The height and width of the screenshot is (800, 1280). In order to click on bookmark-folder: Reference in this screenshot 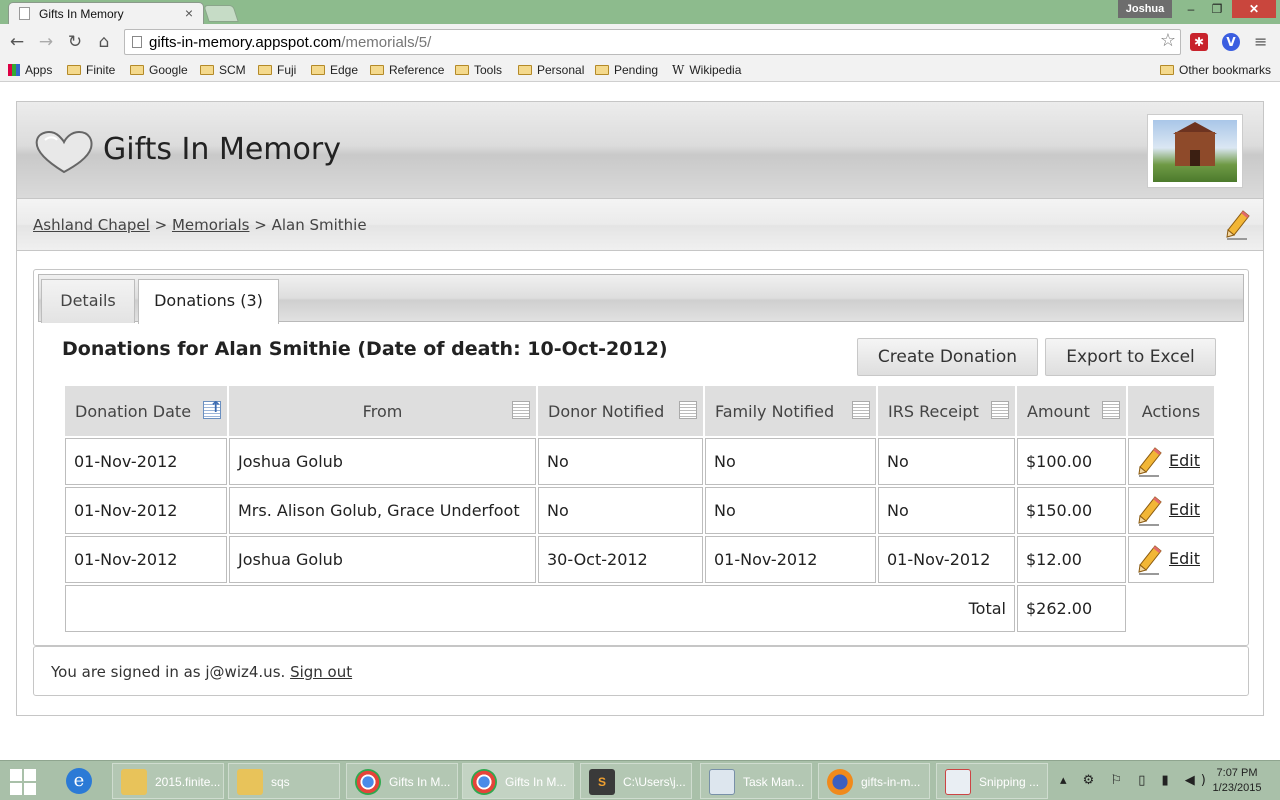, I will do `click(407, 70)`.